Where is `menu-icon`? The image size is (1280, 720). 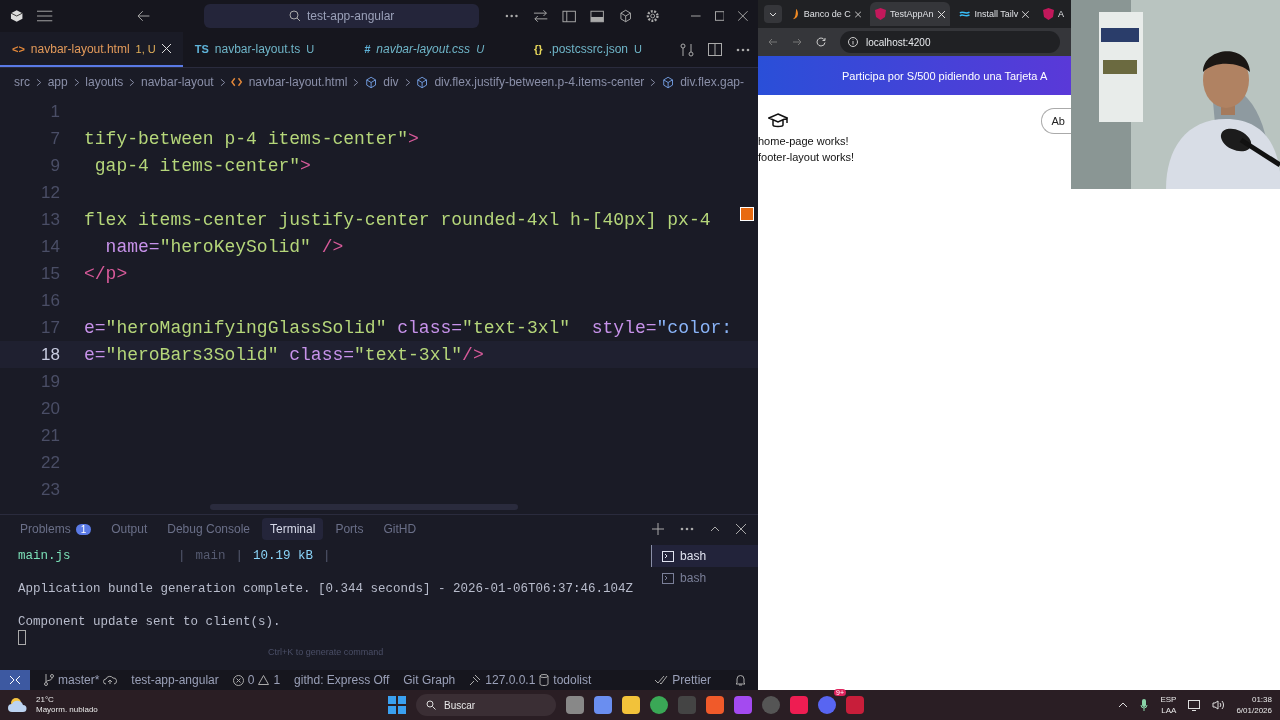 menu-icon is located at coordinates (45, 16).